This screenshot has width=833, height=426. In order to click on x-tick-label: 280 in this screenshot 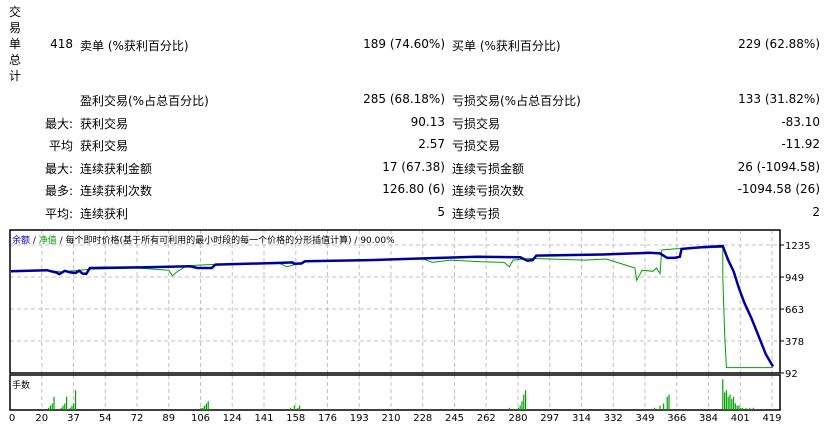, I will do `click(517, 418)`.